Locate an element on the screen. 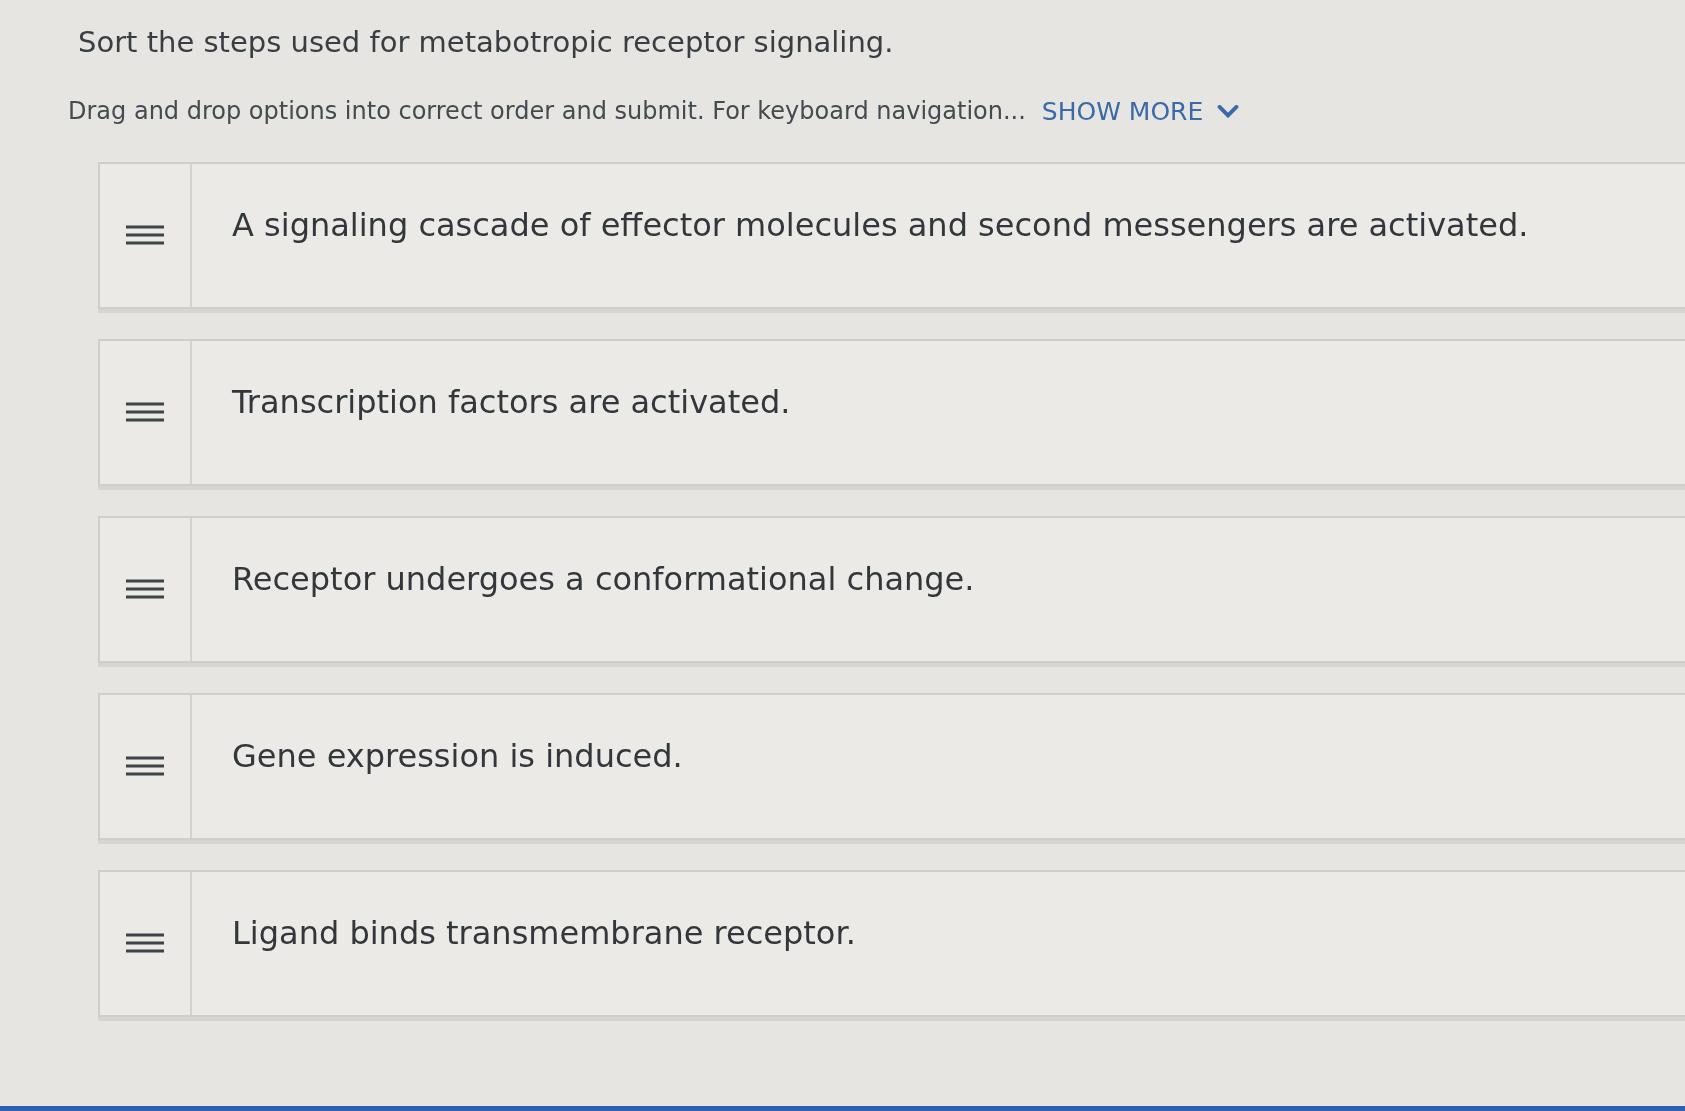  chevron-down-icon is located at coordinates (1228, 111).